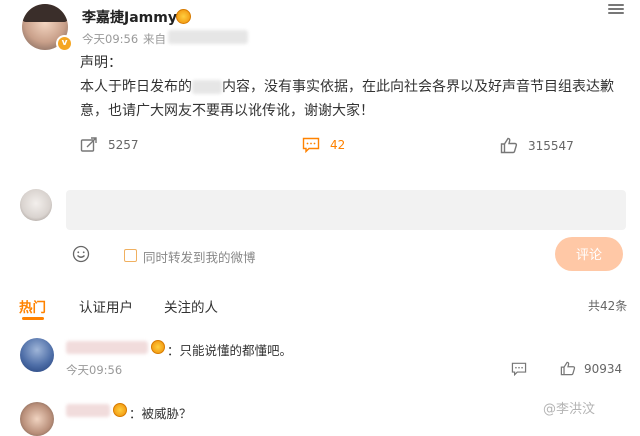 The height and width of the screenshot is (436, 640). Describe the element at coordinates (551, 145) in the screenshot. I see `like-count: 315547` at that location.